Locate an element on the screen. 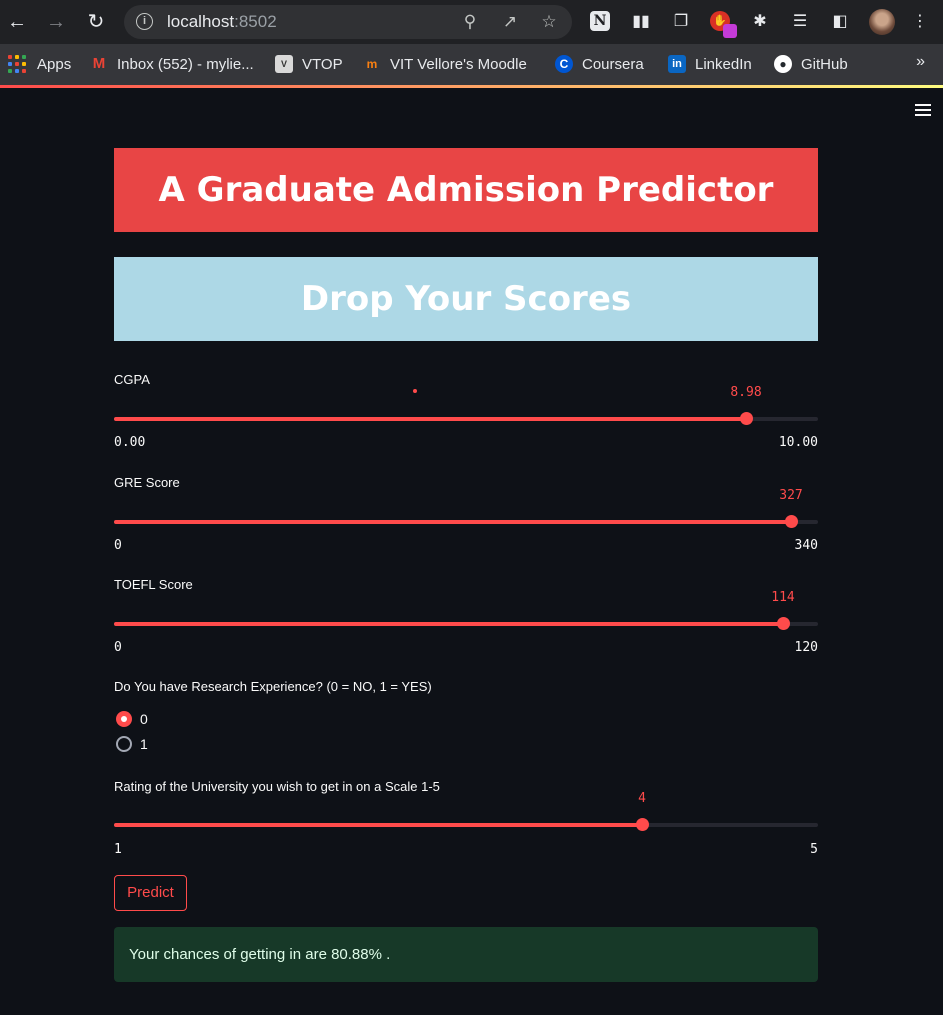 The width and height of the screenshot is (943, 1015). gmail-icon: M is located at coordinates (99, 63).